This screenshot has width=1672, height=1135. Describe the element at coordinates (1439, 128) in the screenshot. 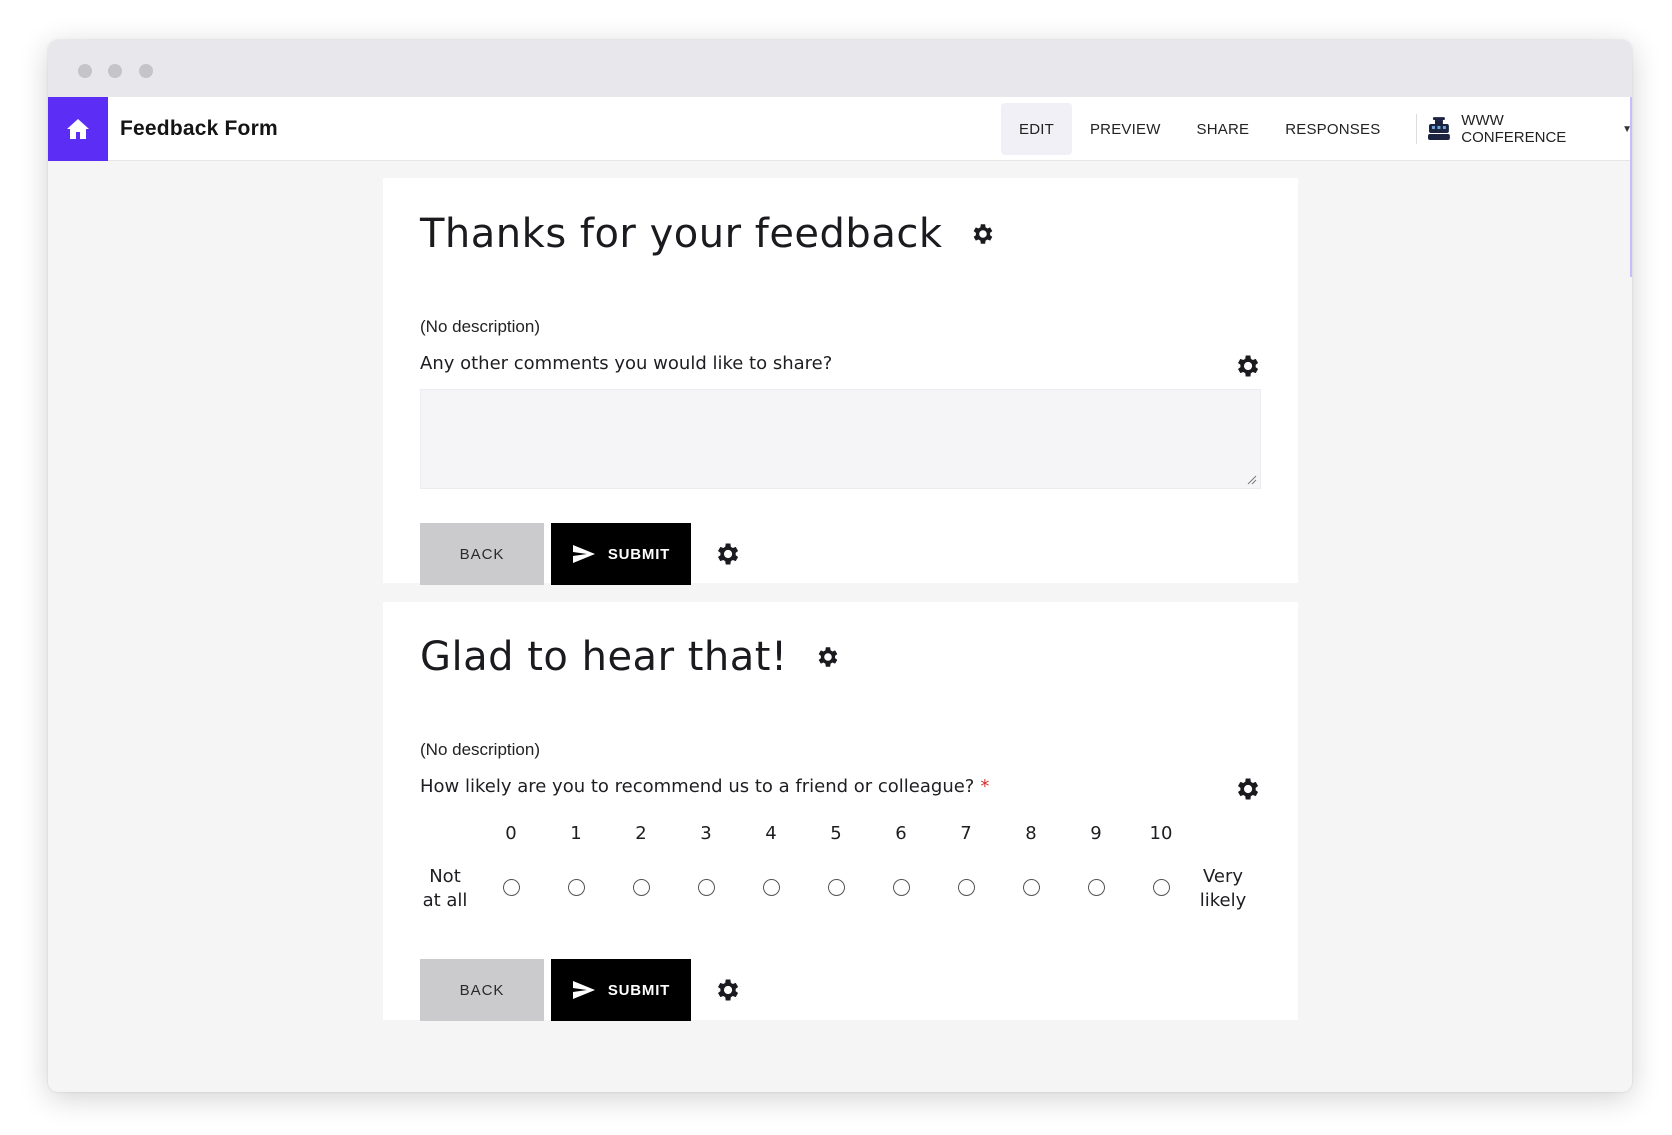

I see `workspace-logo-icon` at that location.